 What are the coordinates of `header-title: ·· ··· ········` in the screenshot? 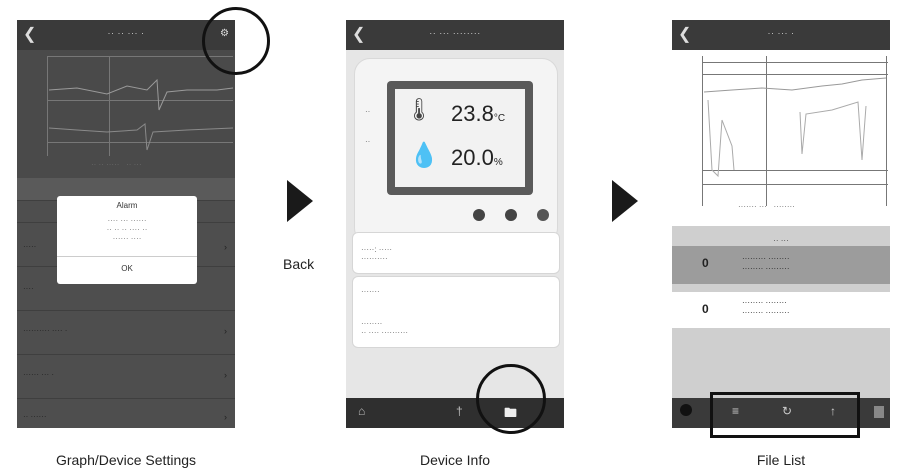 It's located at (455, 33).